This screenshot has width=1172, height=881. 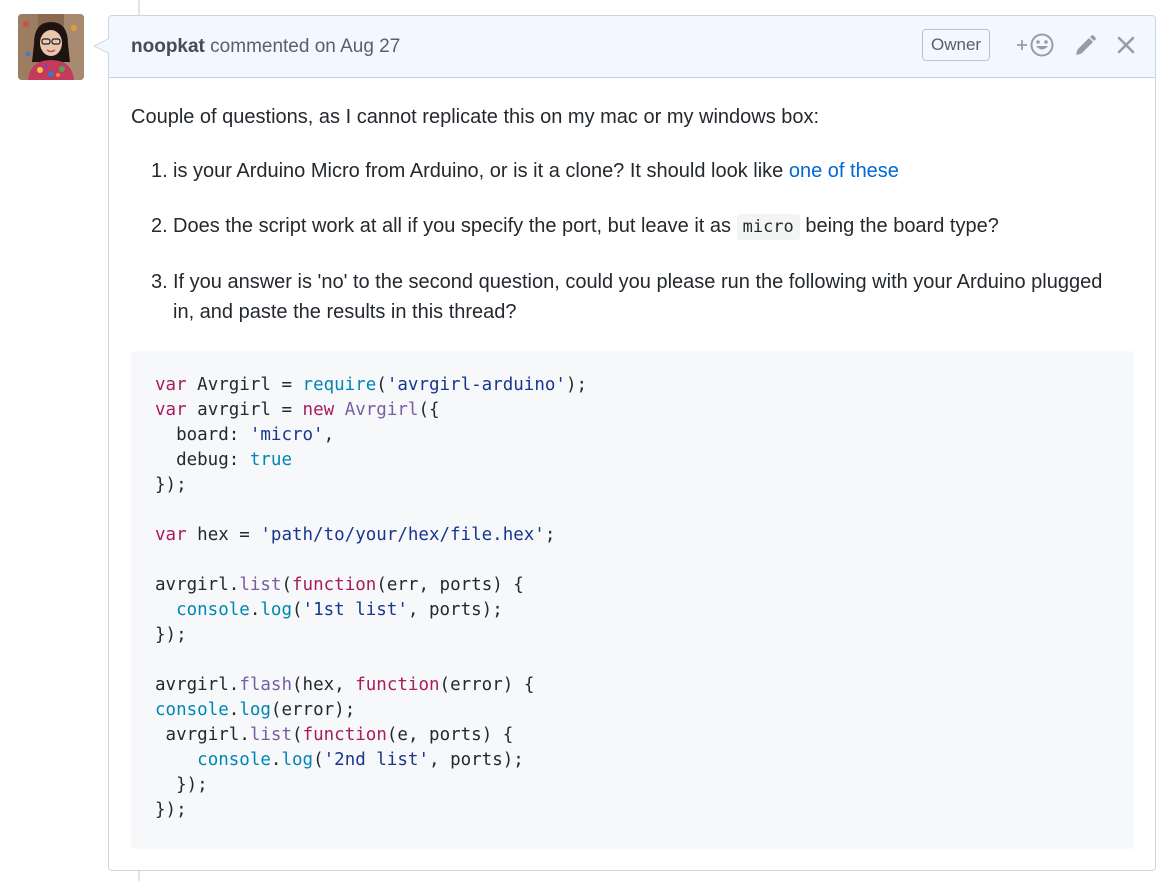 What do you see at coordinates (1126, 47) in the screenshot?
I see `close-icon` at bounding box center [1126, 47].